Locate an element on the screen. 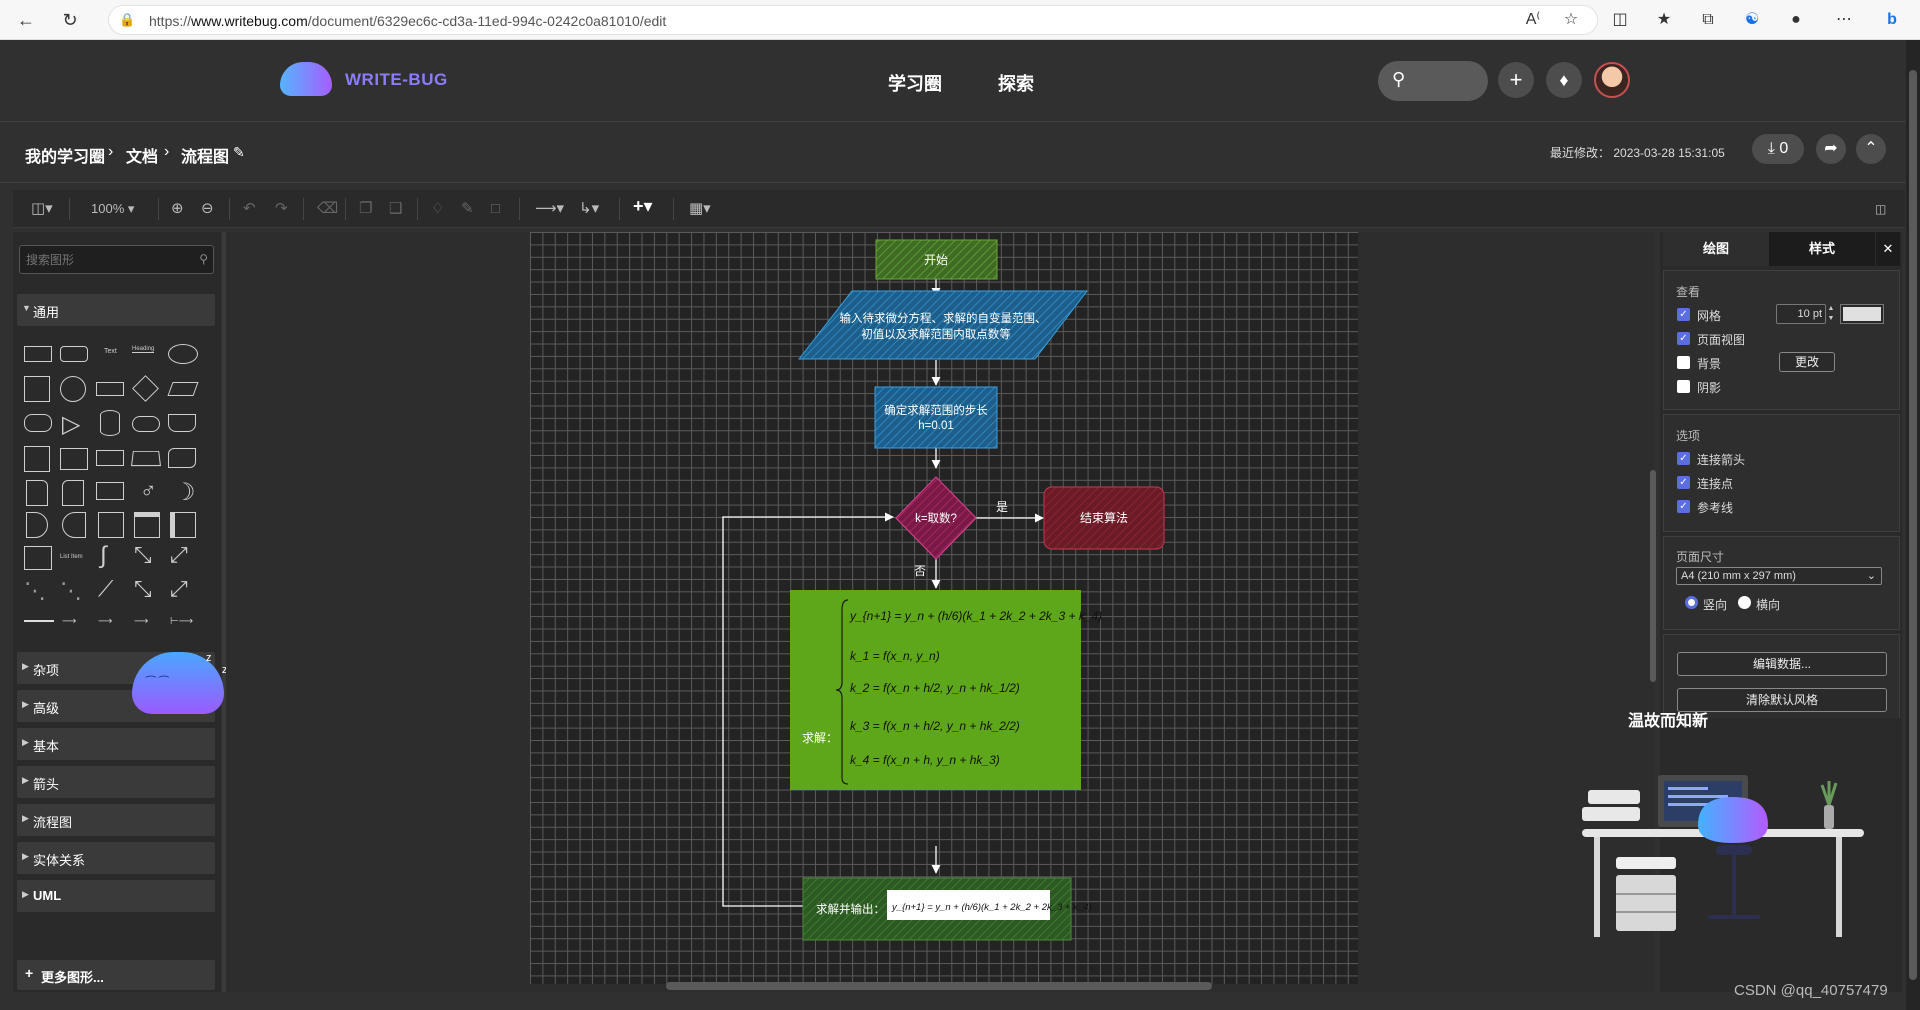  cylinder-shape is located at coordinates (110, 423).